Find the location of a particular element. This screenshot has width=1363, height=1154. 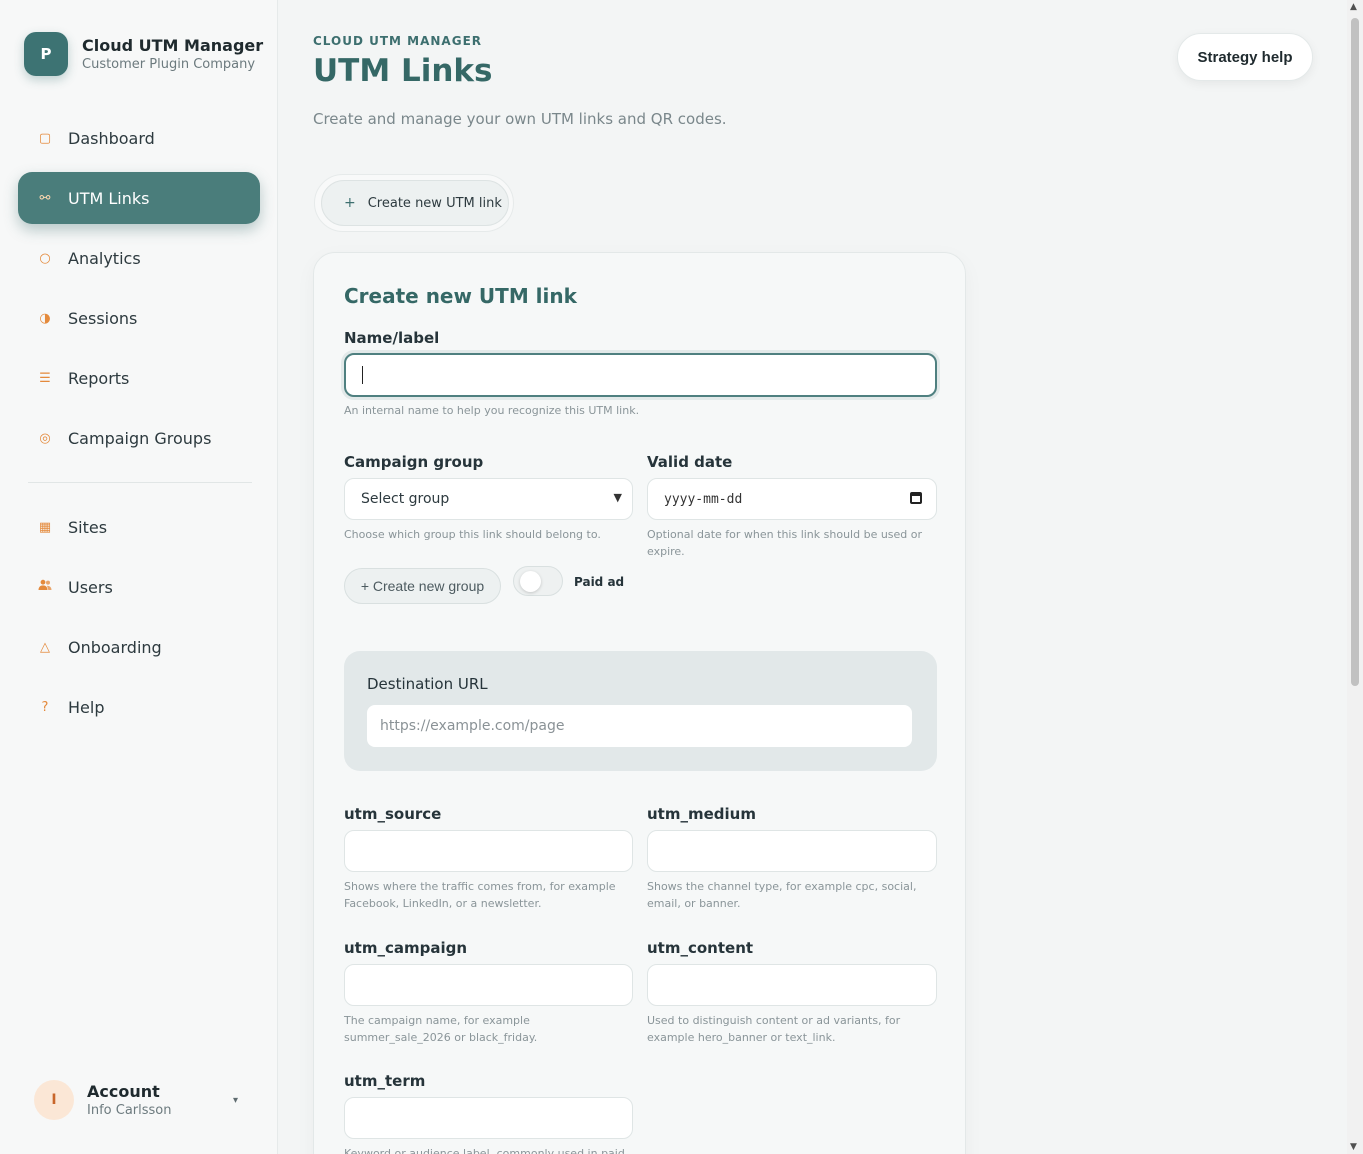

name-input is located at coordinates (640, 375).